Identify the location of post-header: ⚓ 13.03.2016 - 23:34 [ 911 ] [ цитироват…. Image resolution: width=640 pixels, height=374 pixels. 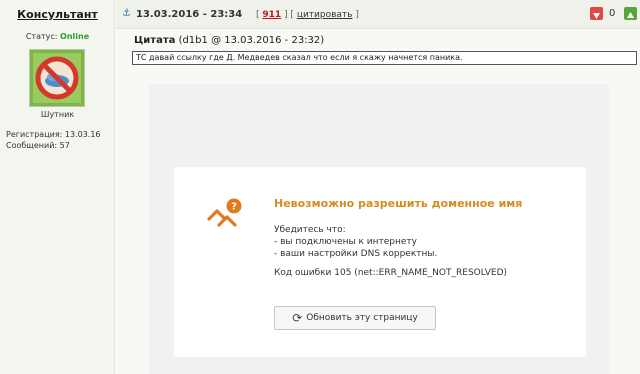
(378, 14).